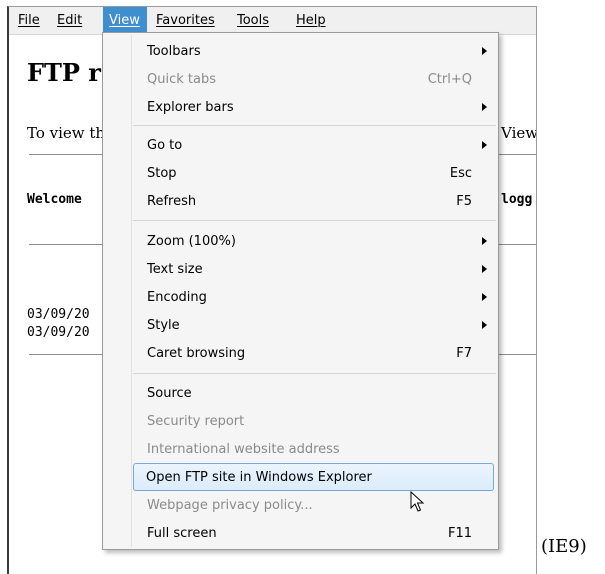 This screenshot has width=605, height=574. I want to click on menu-item-shortcut: Esc, so click(460, 173).